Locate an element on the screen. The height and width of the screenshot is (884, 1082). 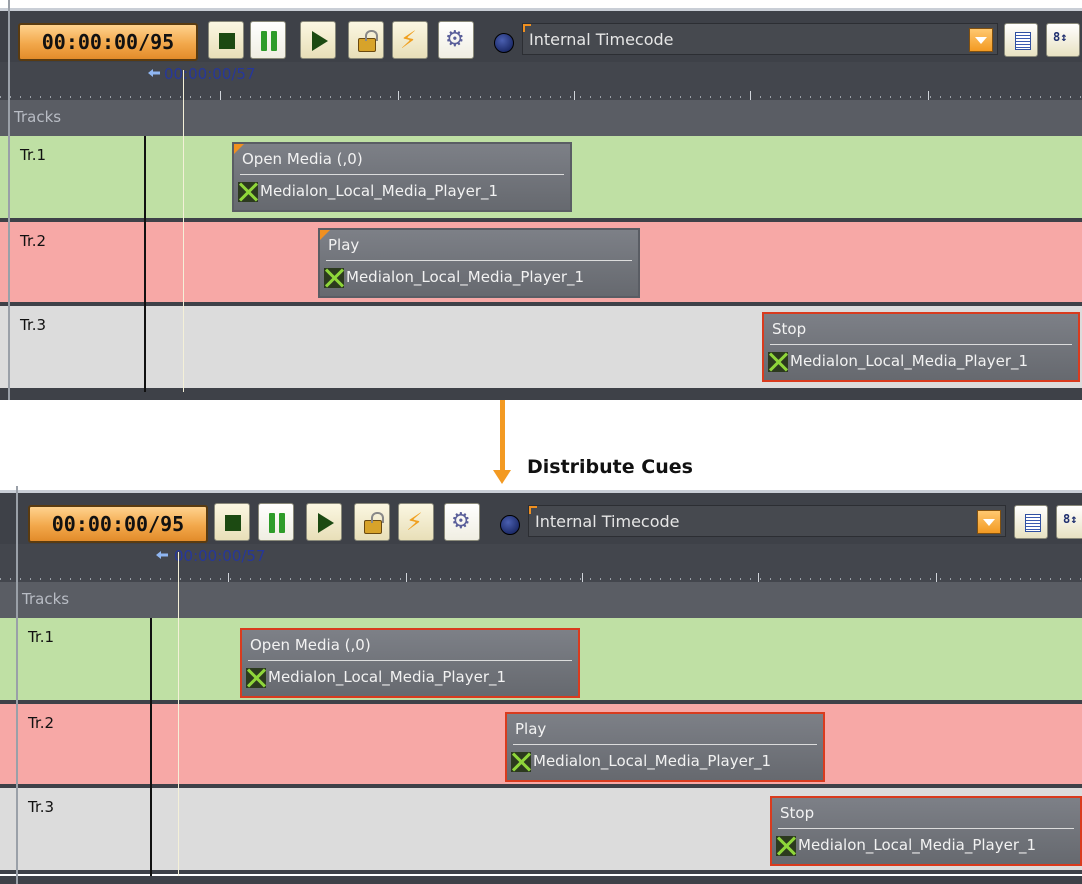
transition-arrow: Distribute Cues is located at coordinates (541, 443).